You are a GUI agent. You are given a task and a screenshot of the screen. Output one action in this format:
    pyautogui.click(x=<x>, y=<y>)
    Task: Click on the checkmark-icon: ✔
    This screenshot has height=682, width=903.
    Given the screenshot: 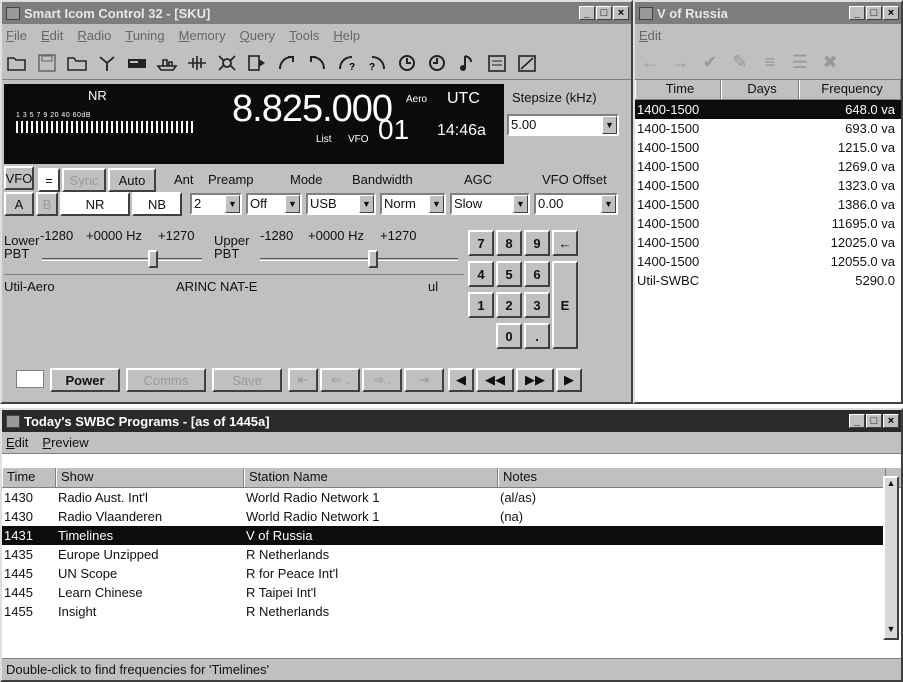 What is the action you would take?
    pyautogui.click(x=710, y=63)
    